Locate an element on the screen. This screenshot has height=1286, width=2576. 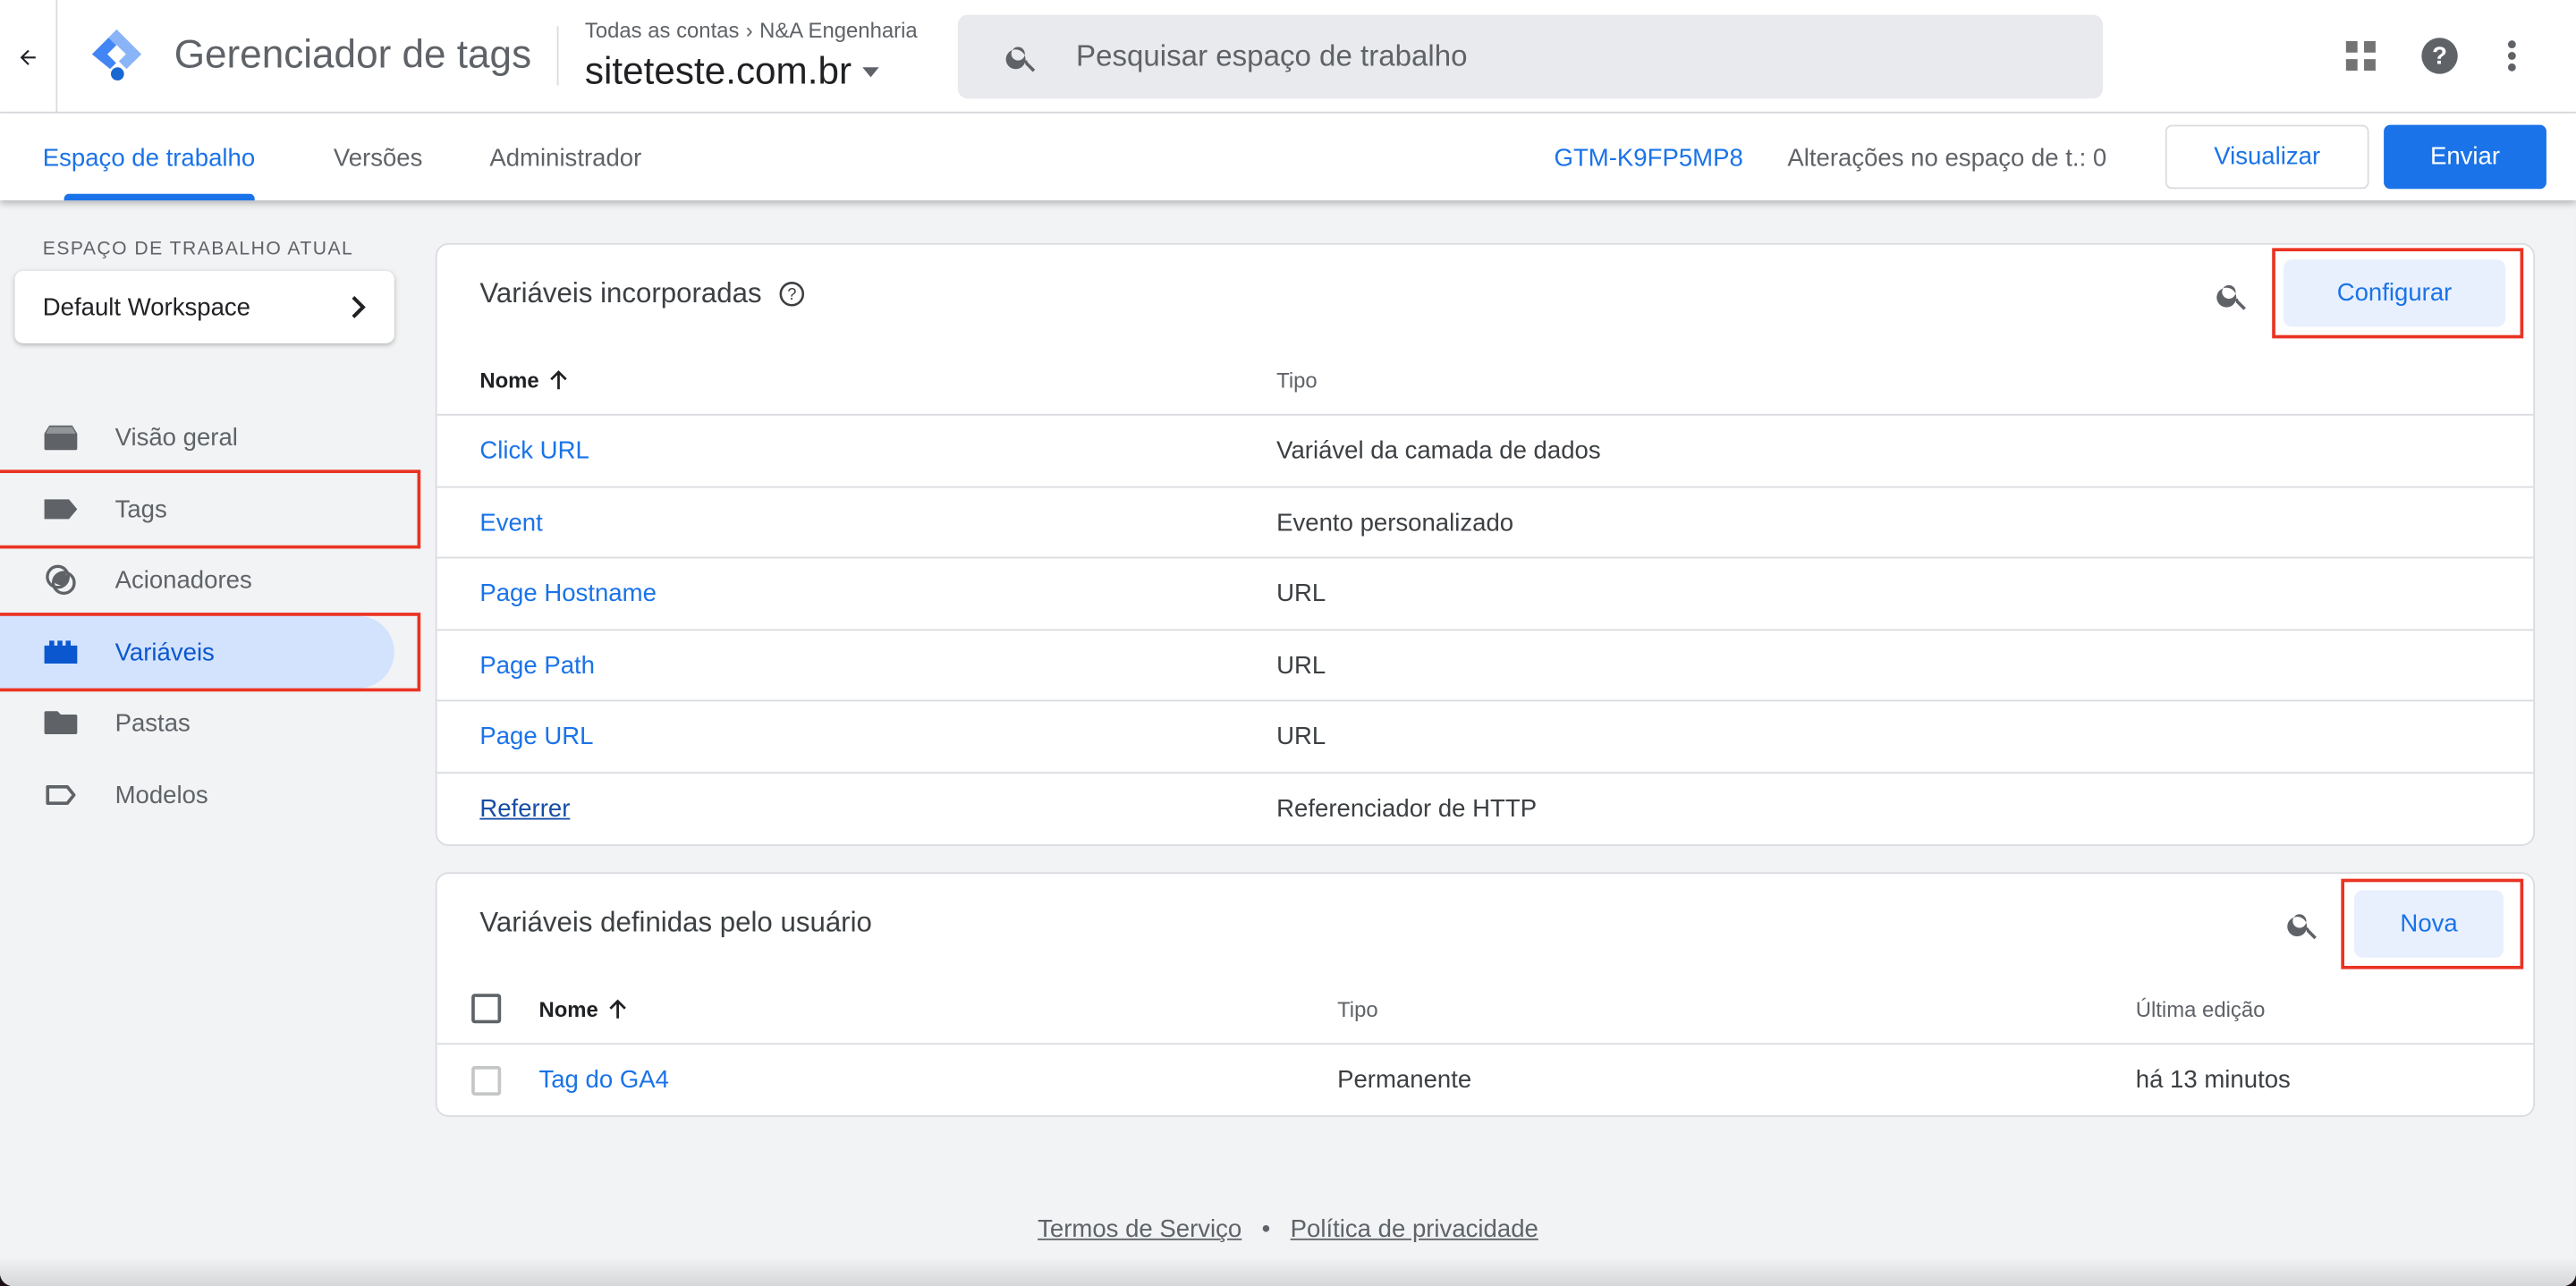
help-icon: ? is located at coordinates (2439, 56).